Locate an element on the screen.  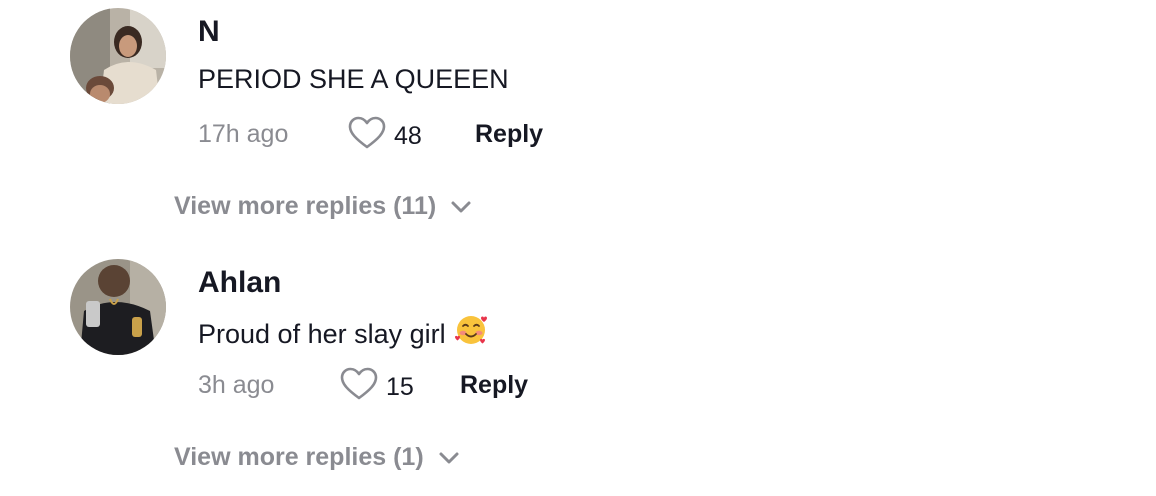
like-button: 48 is located at coordinates (385, 135).